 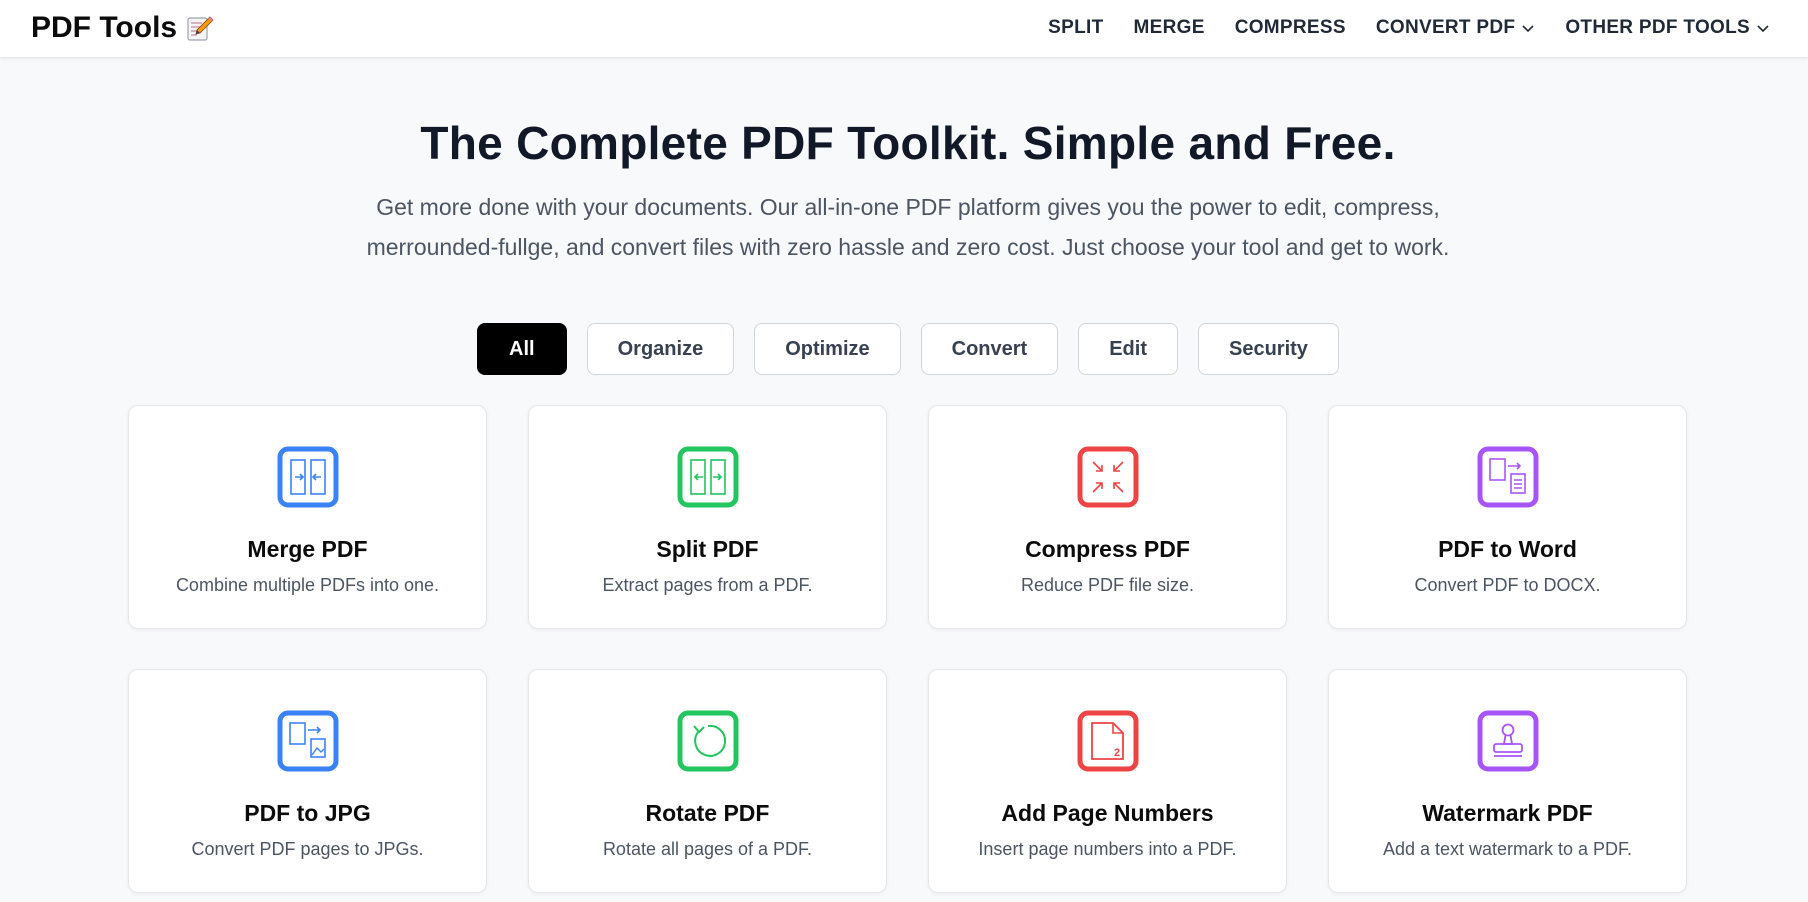 What do you see at coordinates (660, 349) in the screenshot?
I see `filter-organize: Organize` at bounding box center [660, 349].